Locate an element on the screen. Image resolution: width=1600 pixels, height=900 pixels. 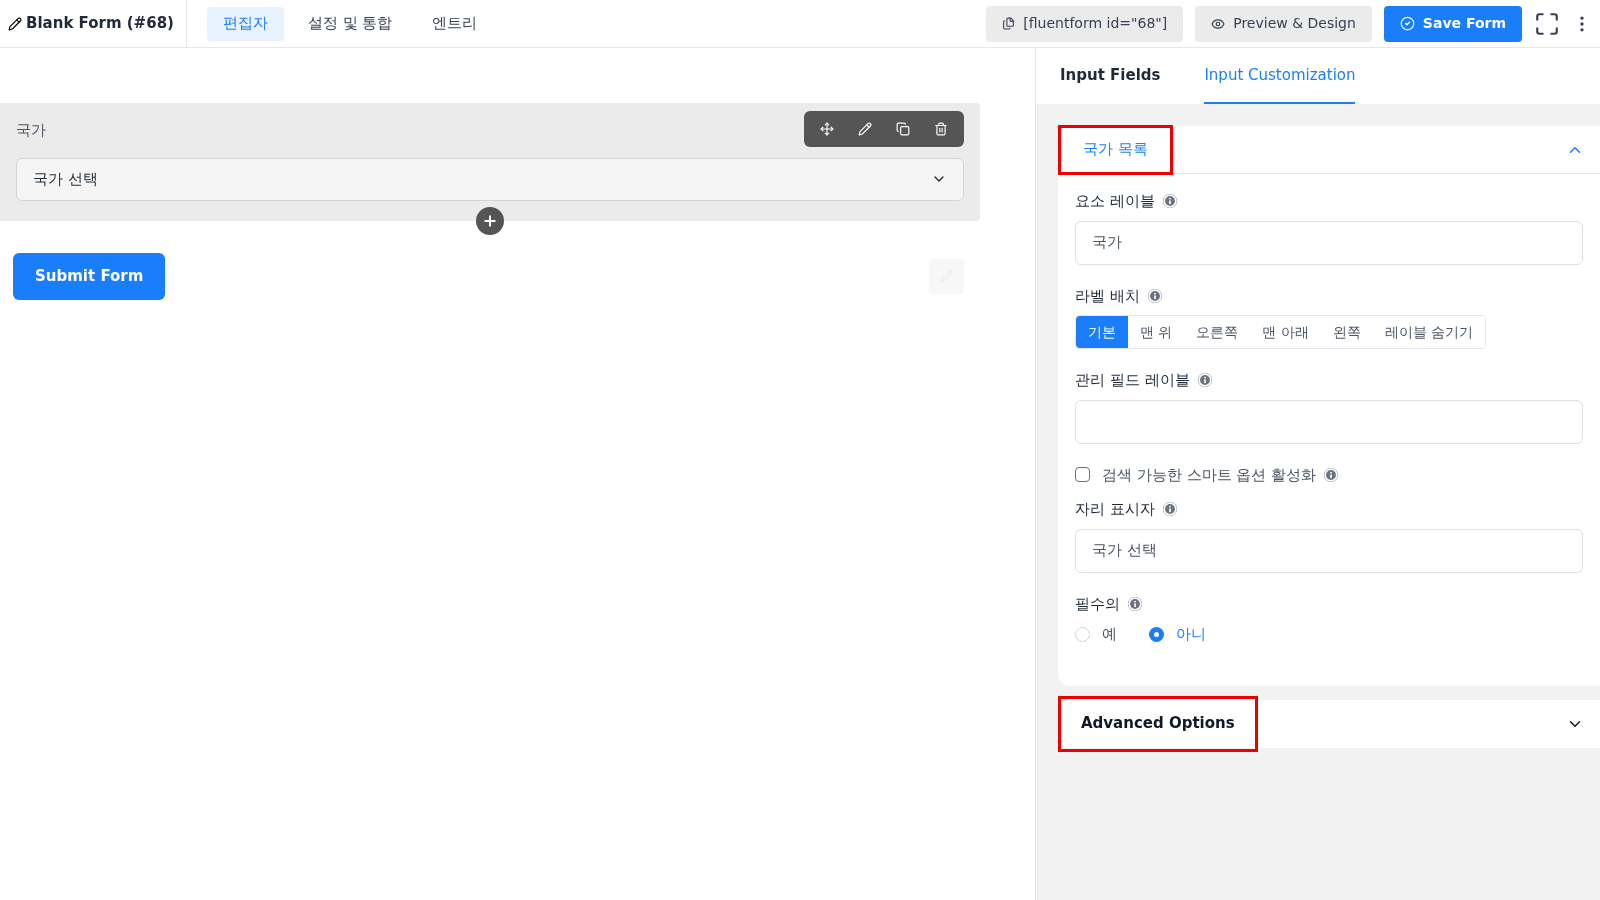
plus-icon is located at coordinates (490, 220).